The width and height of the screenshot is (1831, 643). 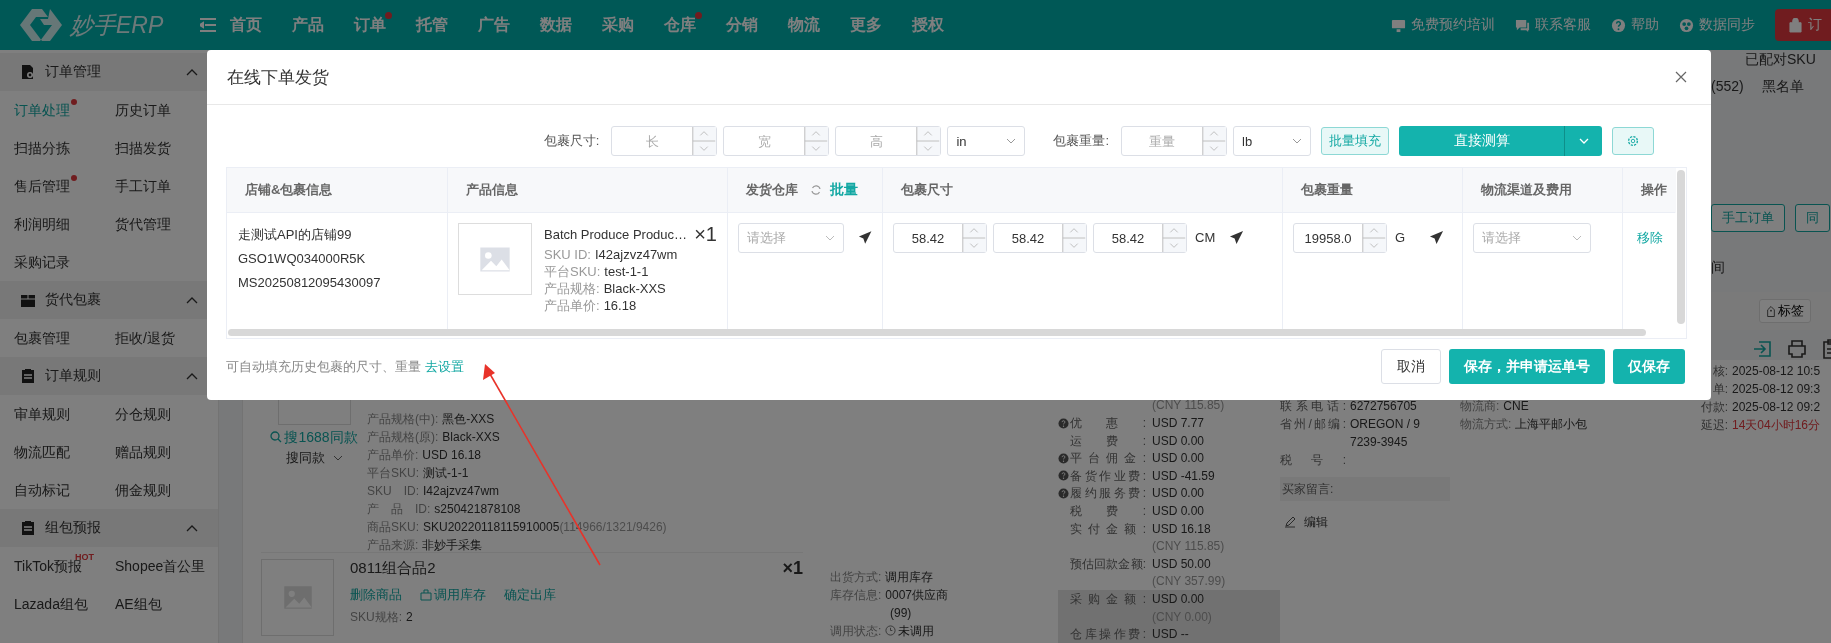 I want to click on batch-link: 批量, so click(x=844, y=190).